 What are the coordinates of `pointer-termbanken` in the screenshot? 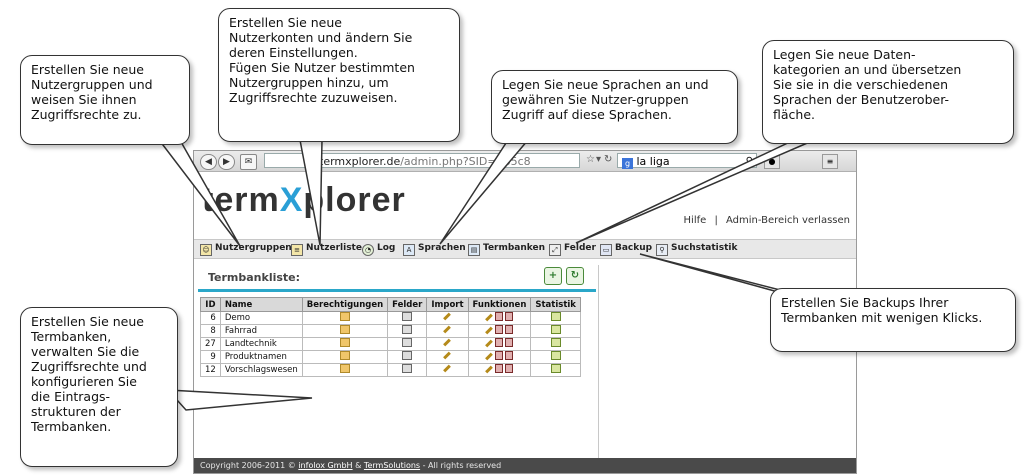 It's located at (239, 400).